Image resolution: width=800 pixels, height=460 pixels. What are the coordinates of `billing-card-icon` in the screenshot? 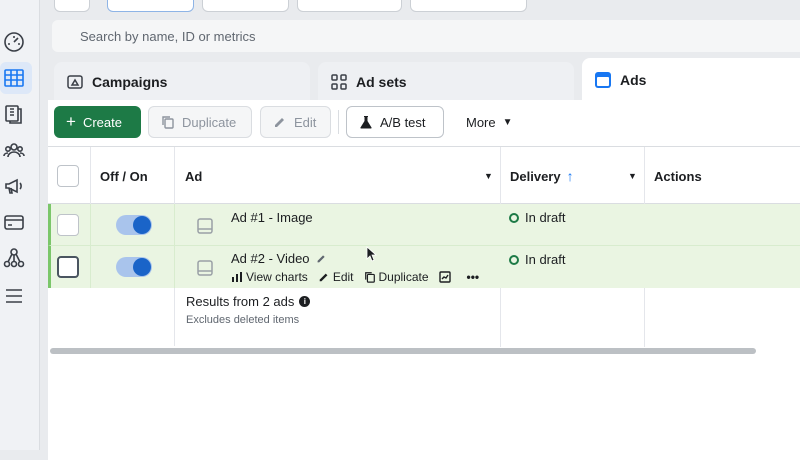 It's located at (14, 222).